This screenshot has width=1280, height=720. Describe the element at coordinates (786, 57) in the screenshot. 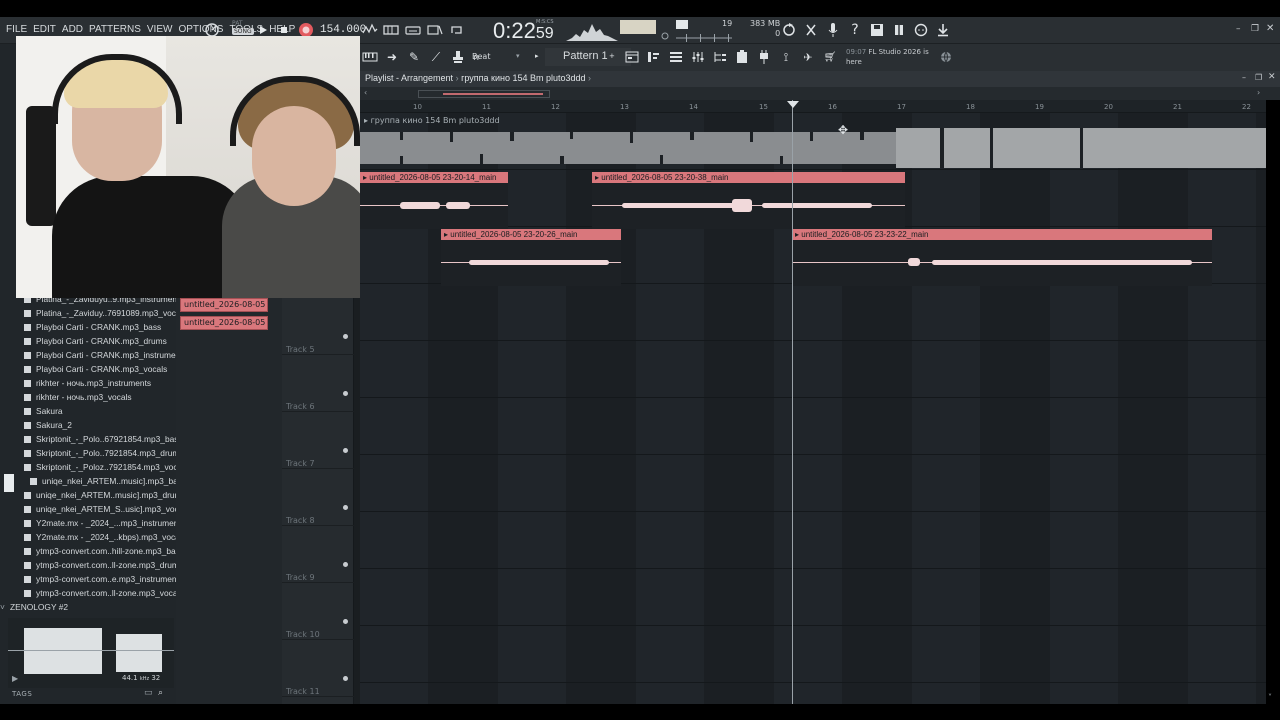

I see `browser-tool-icon: ⟟` at that location.